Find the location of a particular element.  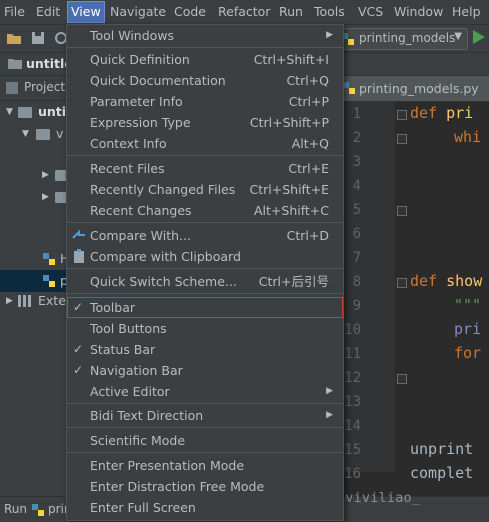

menu-view: View is located at coordinates (86, 12).